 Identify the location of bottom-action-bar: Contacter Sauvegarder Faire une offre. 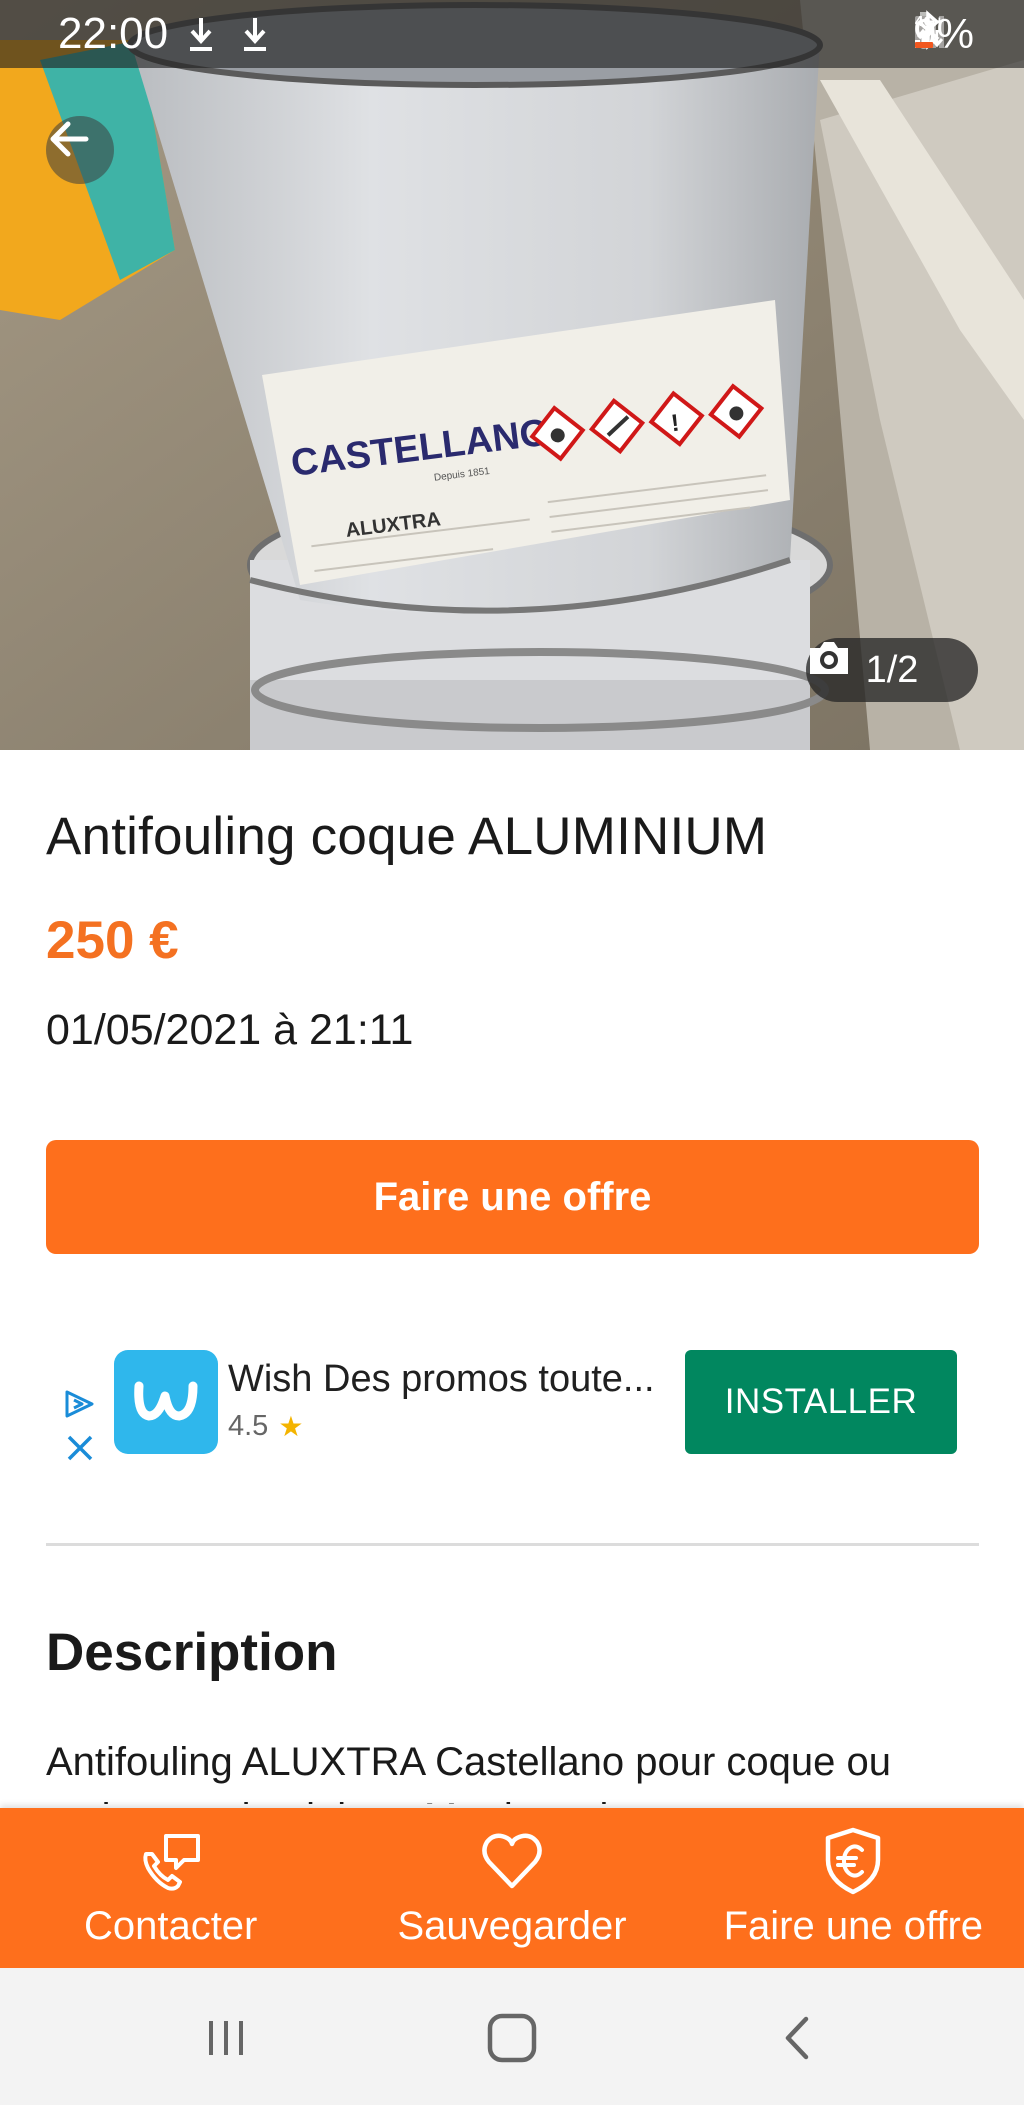
(512, 1888).